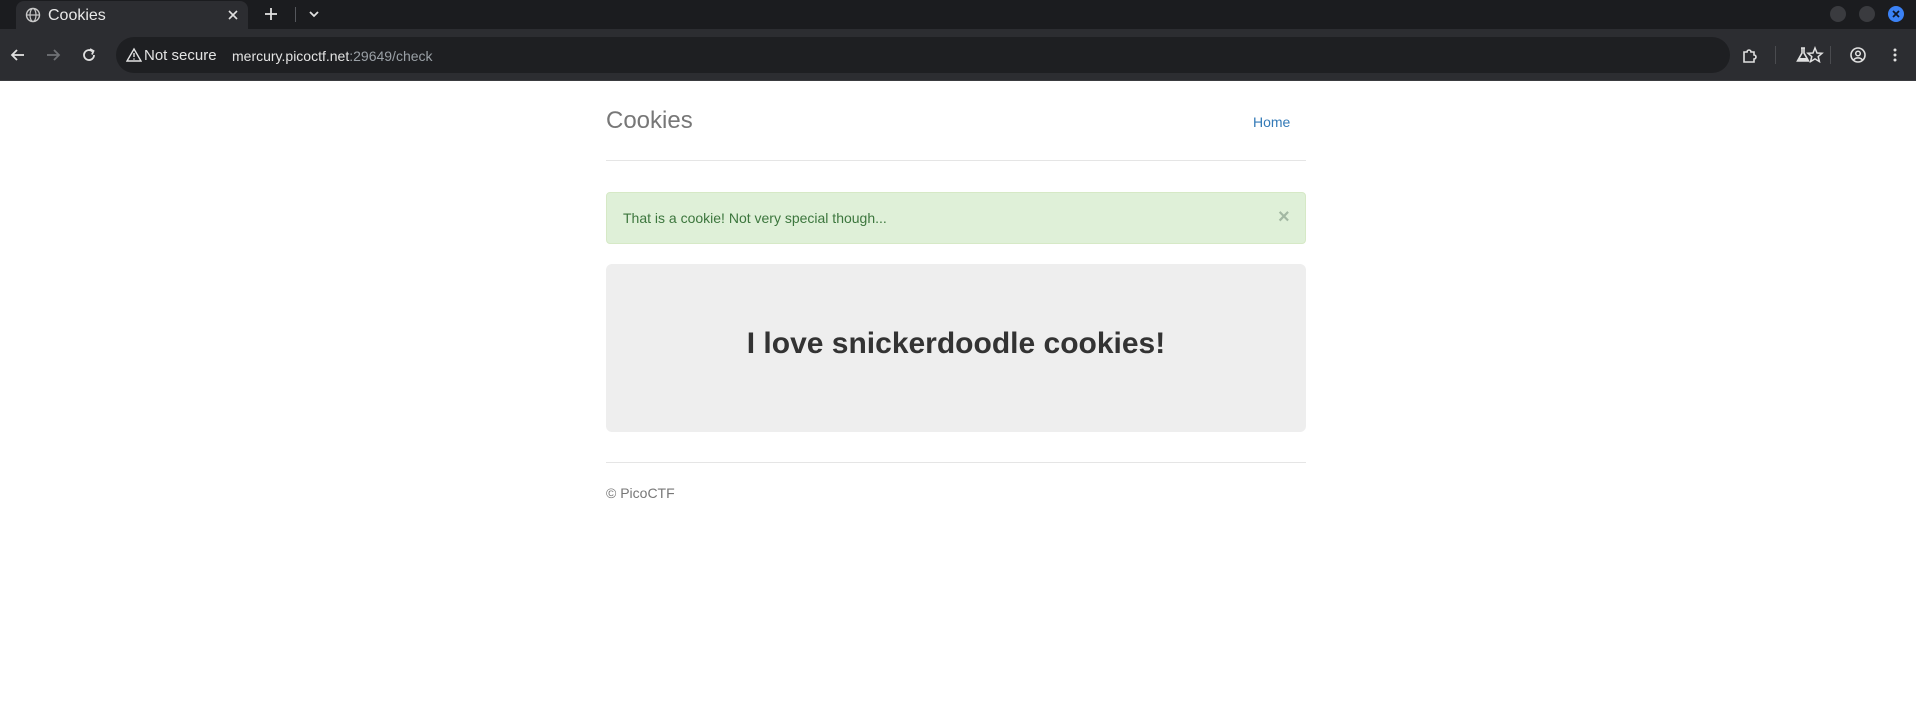  I want to click on profile-icon, so click(1858, 55).